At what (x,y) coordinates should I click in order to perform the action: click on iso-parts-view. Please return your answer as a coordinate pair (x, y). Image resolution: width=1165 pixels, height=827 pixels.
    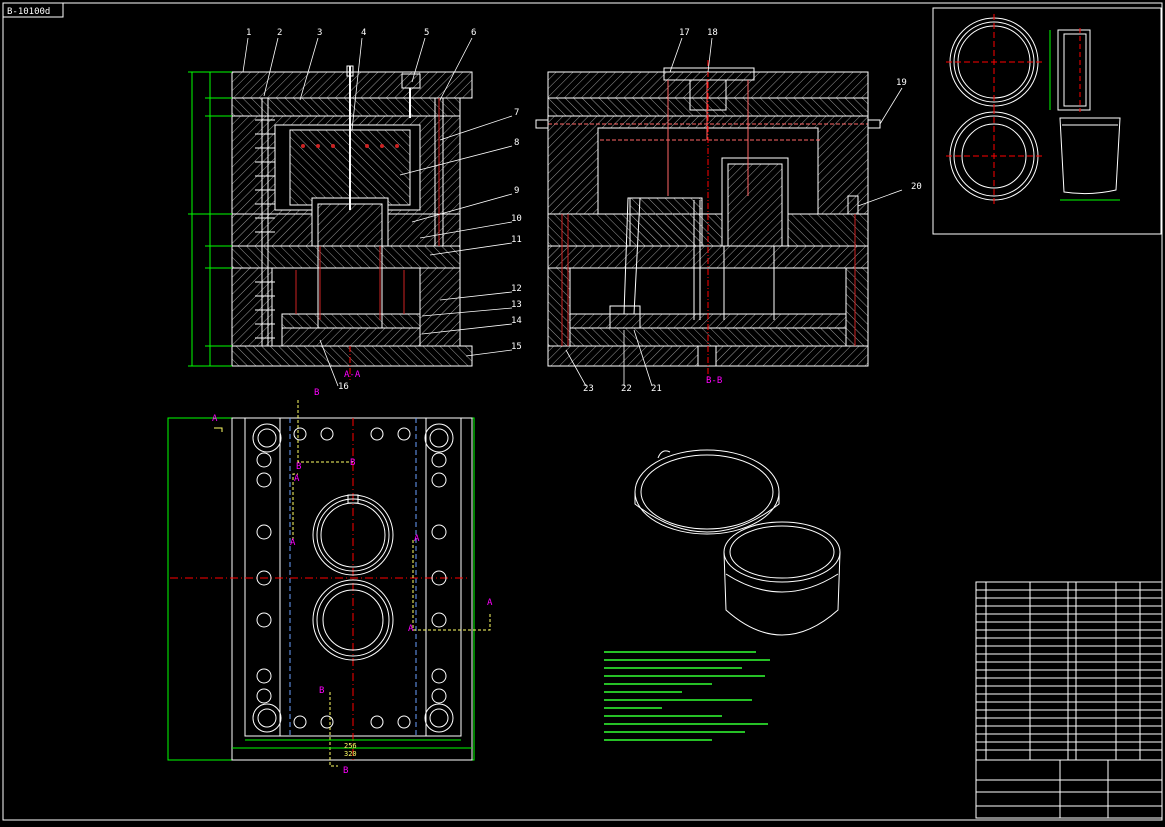
    Looking at the image, I should click on (737, 542).